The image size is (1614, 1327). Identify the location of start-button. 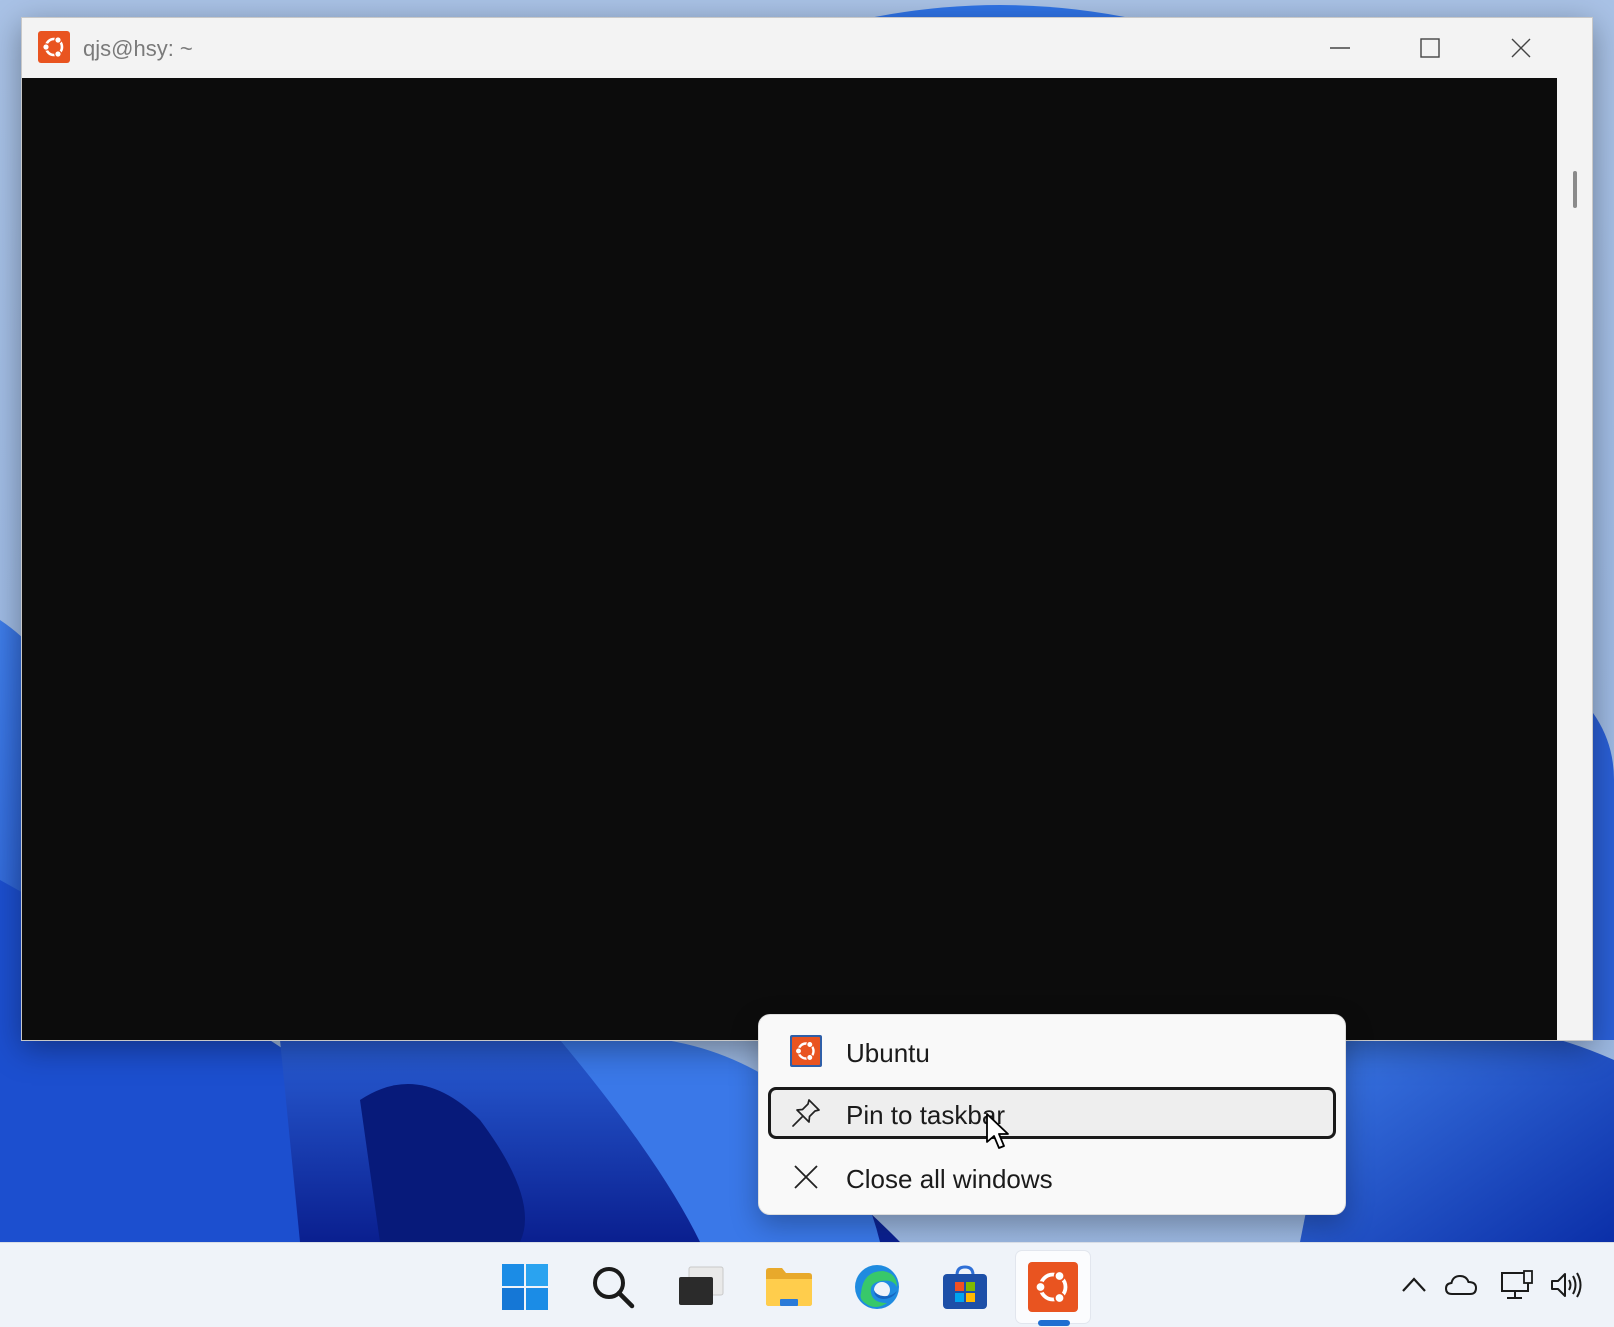
(525, 1287).